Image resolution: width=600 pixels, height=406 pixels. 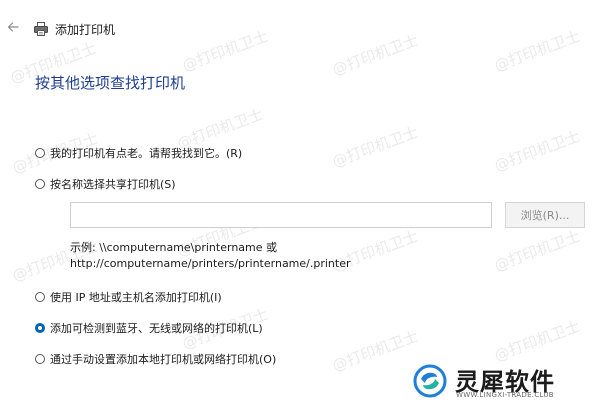 I want to click on printer-icon, so click(x=41, y=29).